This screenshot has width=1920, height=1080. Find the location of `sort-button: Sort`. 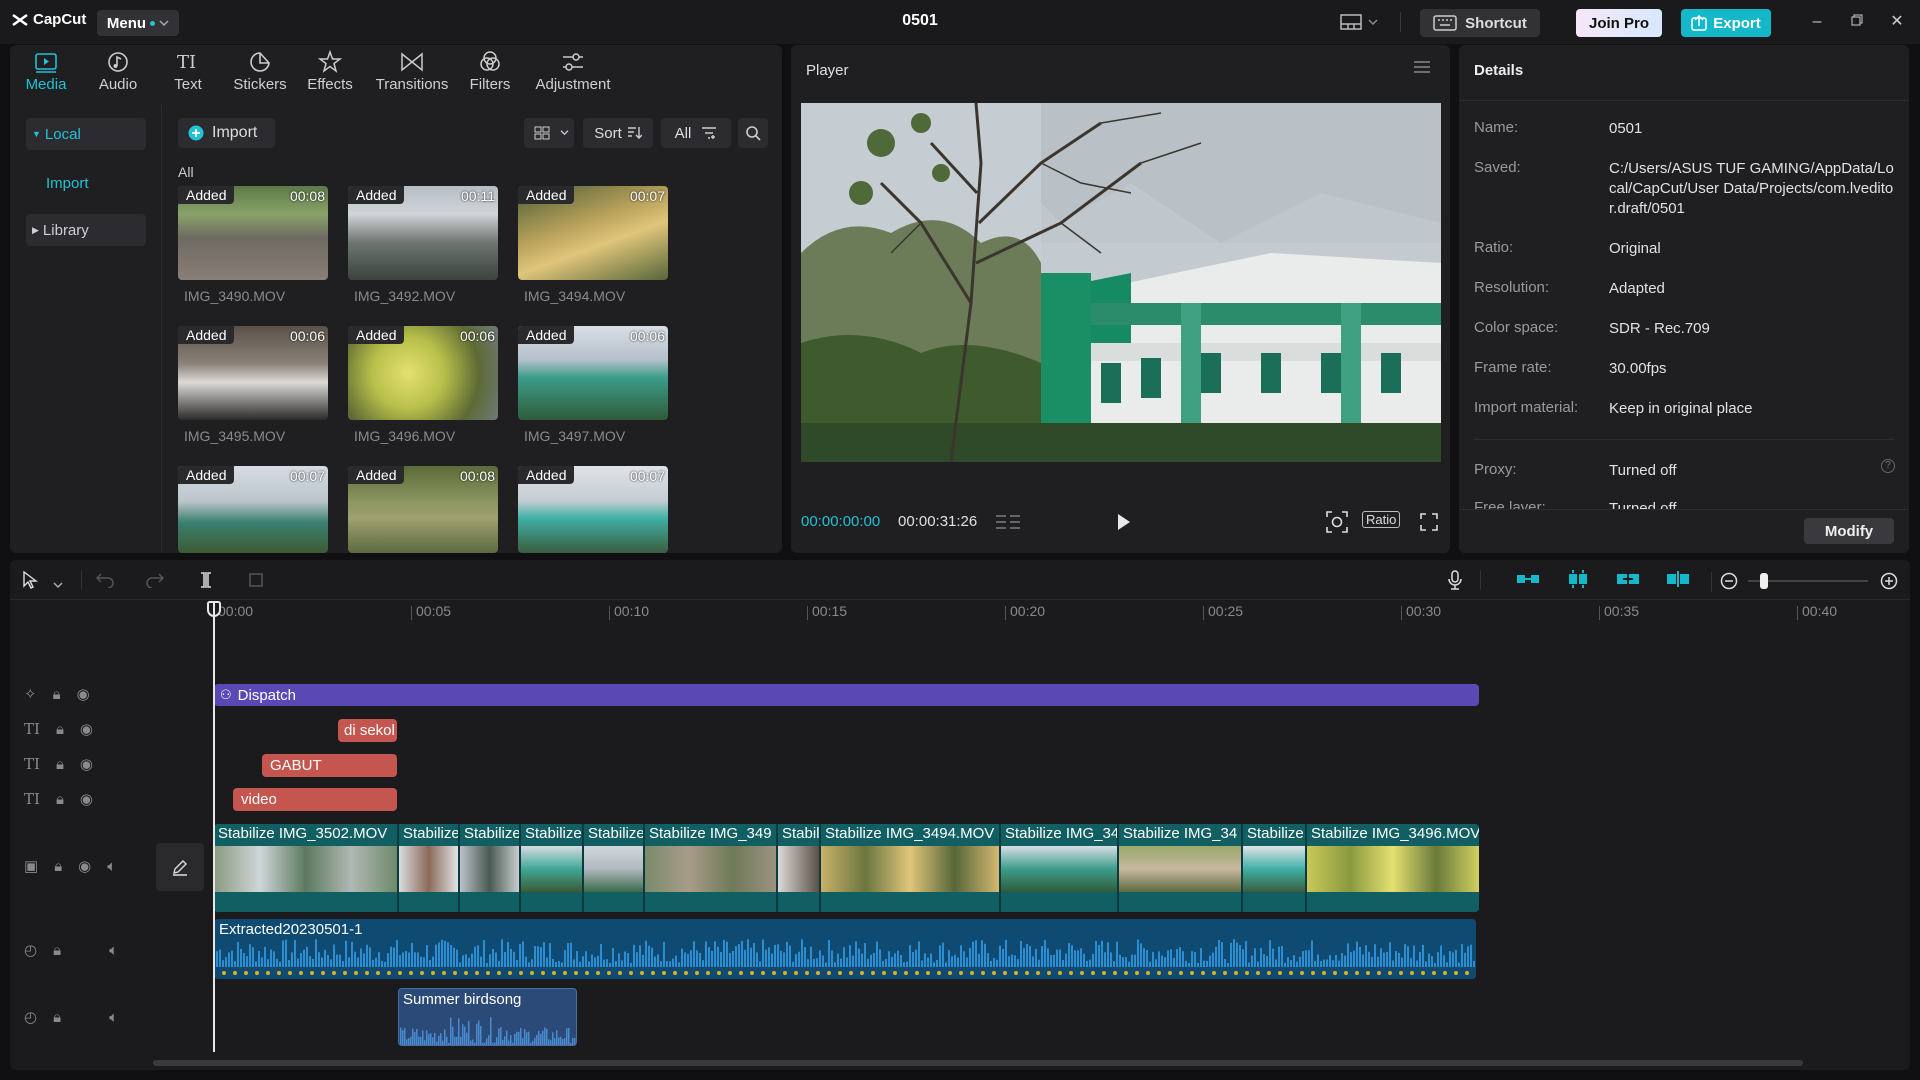

sort-button: Sort is located at coordinates (618, 133).